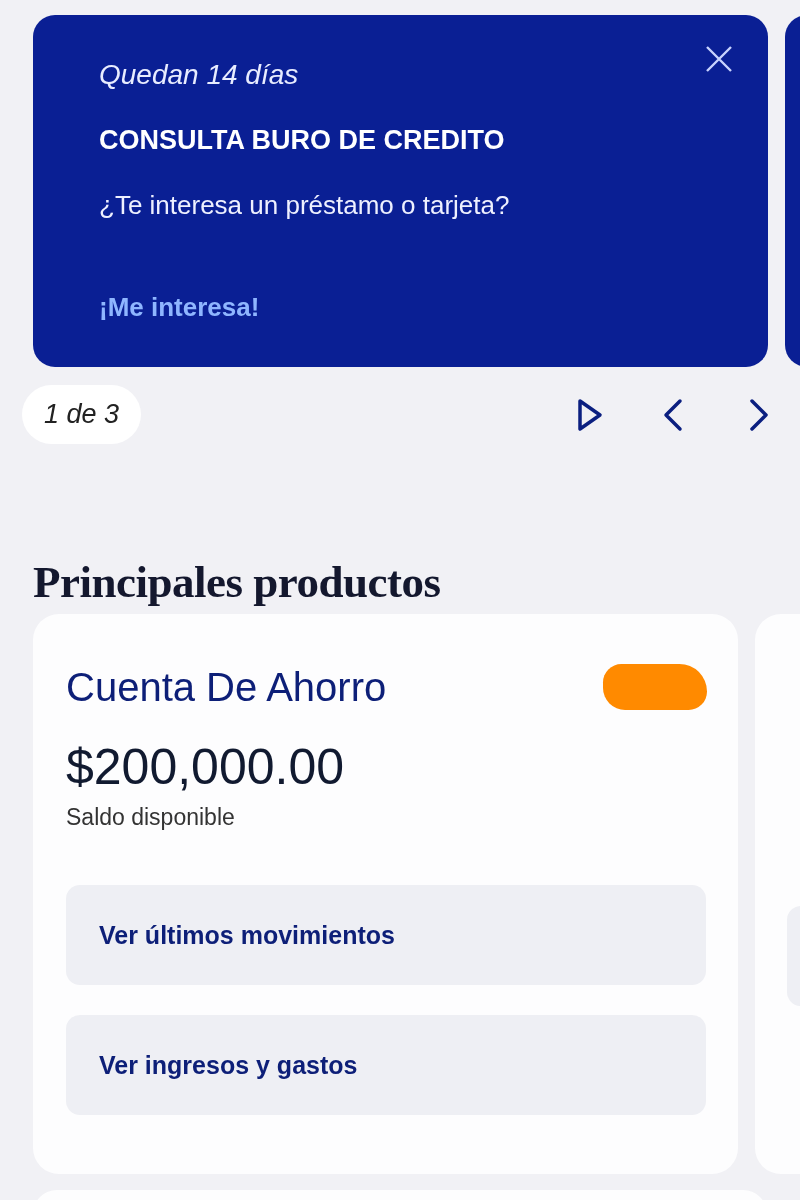 This screenshot has height=1200, width=800. Describe the element at coordinates (206, 767) in the screenshot. I see `balance-amount: $200,000.00` at that location.